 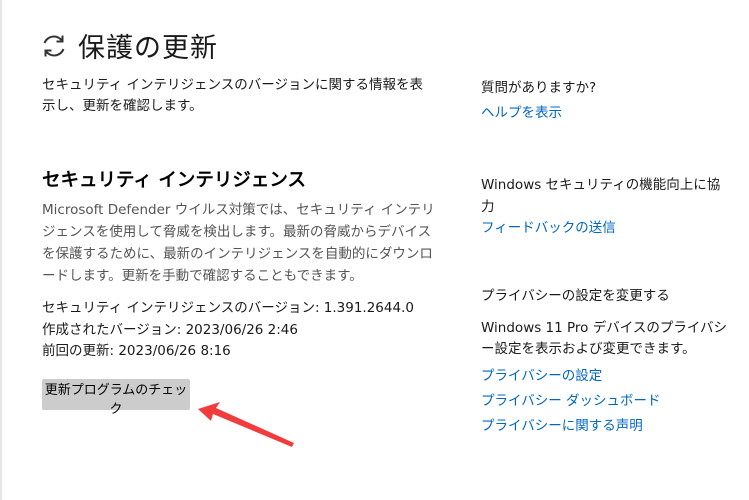 What do you see at coordinates (170, 329) in the screenshot?
I see `created-version-text: 作成されたバージョン: 2023/06/26 2:46` at bounding box center [170, 329].